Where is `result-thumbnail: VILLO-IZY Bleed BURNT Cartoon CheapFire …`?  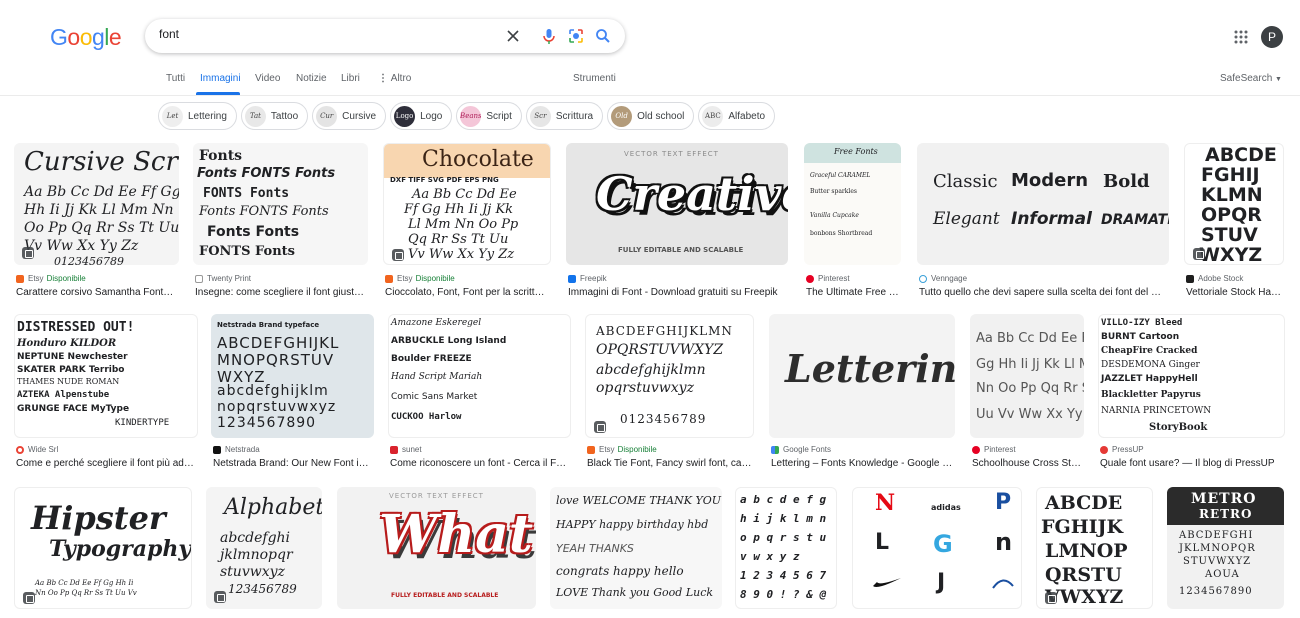
result-thumbnail: VILLO-IZY Bleed BURNT Cartoon CheapFire … is located at coordinates (1191, 376).